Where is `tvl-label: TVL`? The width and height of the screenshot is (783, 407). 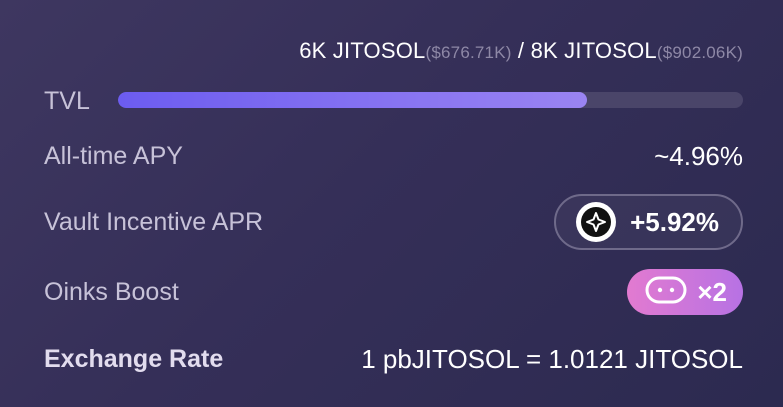 tvl-label: TVL is located at coordinates (67, 100).